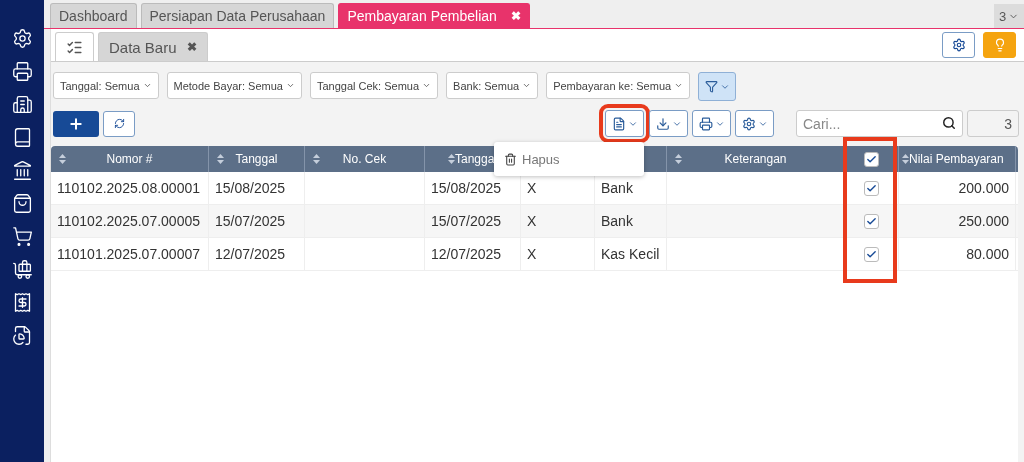 The image size is (1024, 462). I want to click on column-header: Keterangan, so click(755, 159).